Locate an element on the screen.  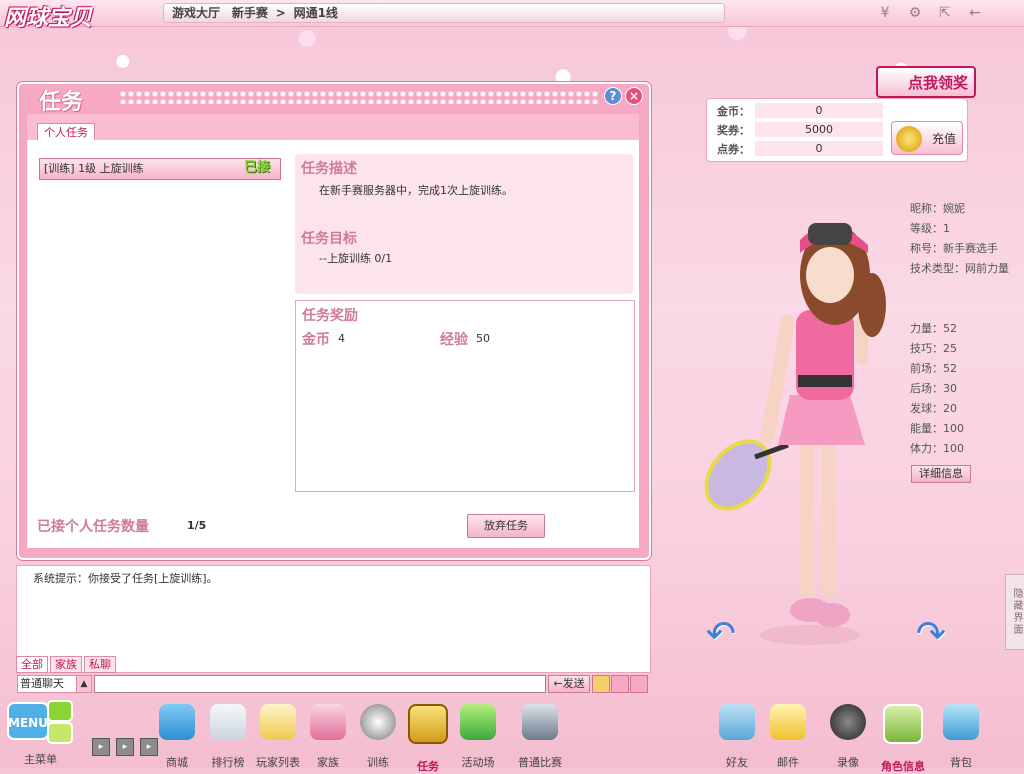
gamepad-icon is located at coordinates (540, 722).